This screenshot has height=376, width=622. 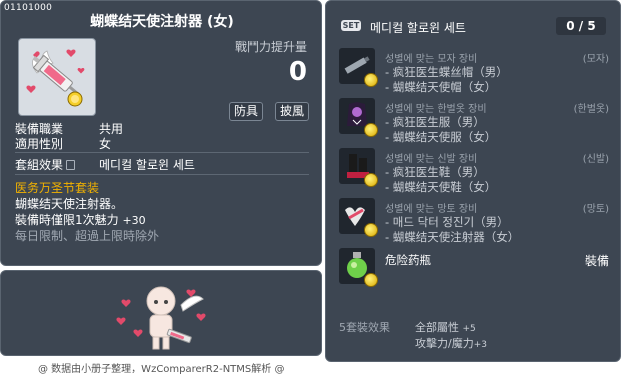 What do you see at coordinates (292, 111) in the screenshot?
I see `category-tag-cape: 披風` at bounding box center [292, 111].